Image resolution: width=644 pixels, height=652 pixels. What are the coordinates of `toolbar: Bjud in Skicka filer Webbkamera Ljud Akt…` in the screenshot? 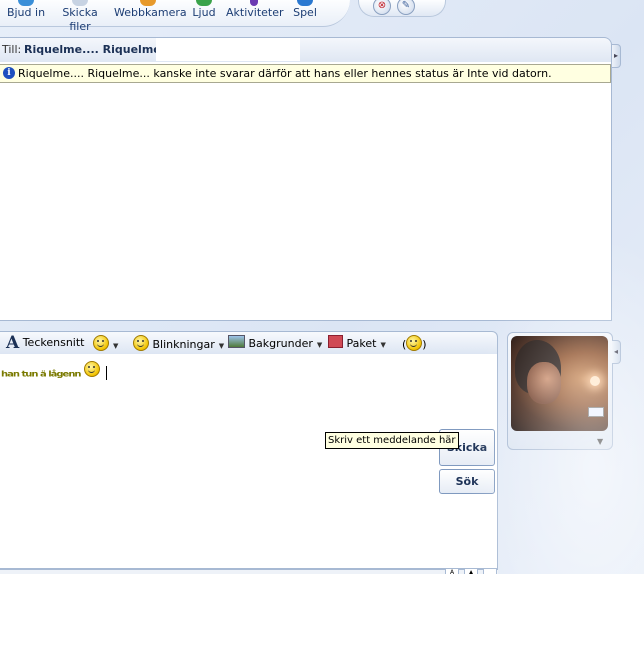 It's located at (175, 16).